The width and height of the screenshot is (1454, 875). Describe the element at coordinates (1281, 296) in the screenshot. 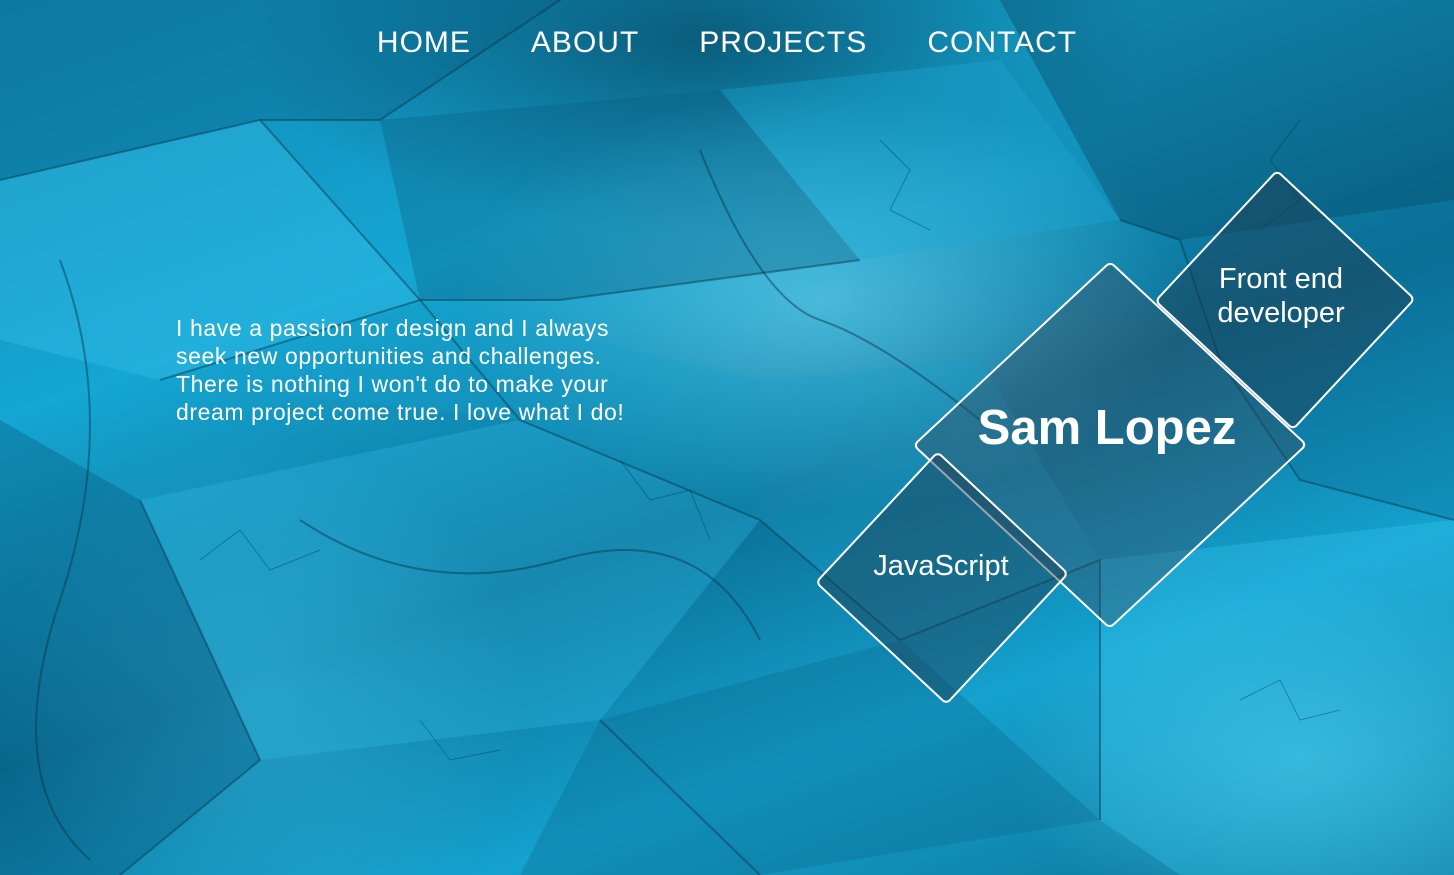

I see `hero-role: Front end developer` at that location.